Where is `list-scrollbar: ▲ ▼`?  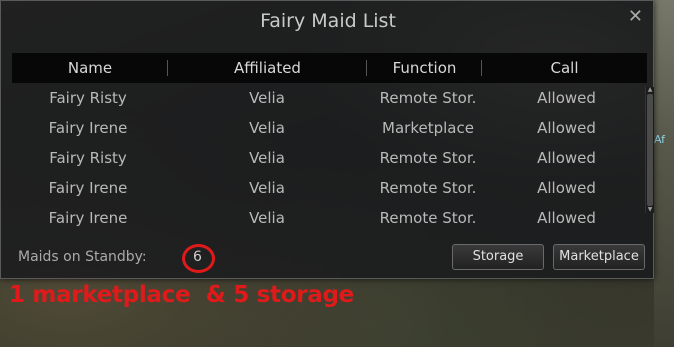
list-scrollbar: ▲ ▼ is located at coordinates (649, 150).